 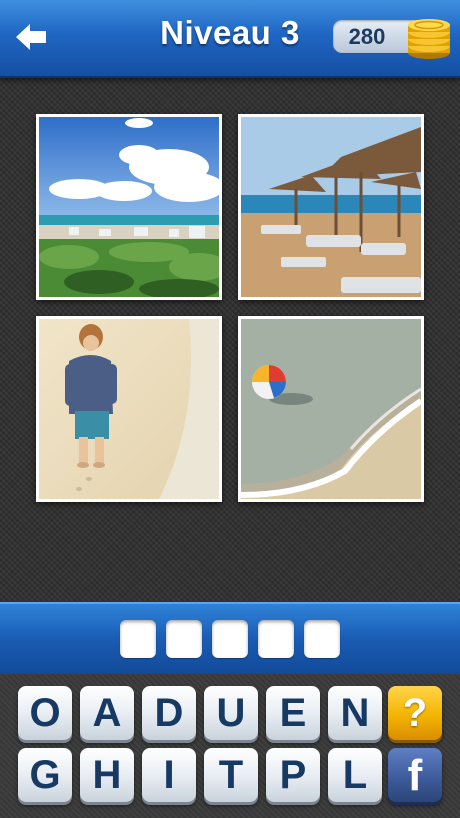 What do you see at coordinates (367, 36) in the screenshot?
I see `coin-count: 280` at bounding box center [367, 36].